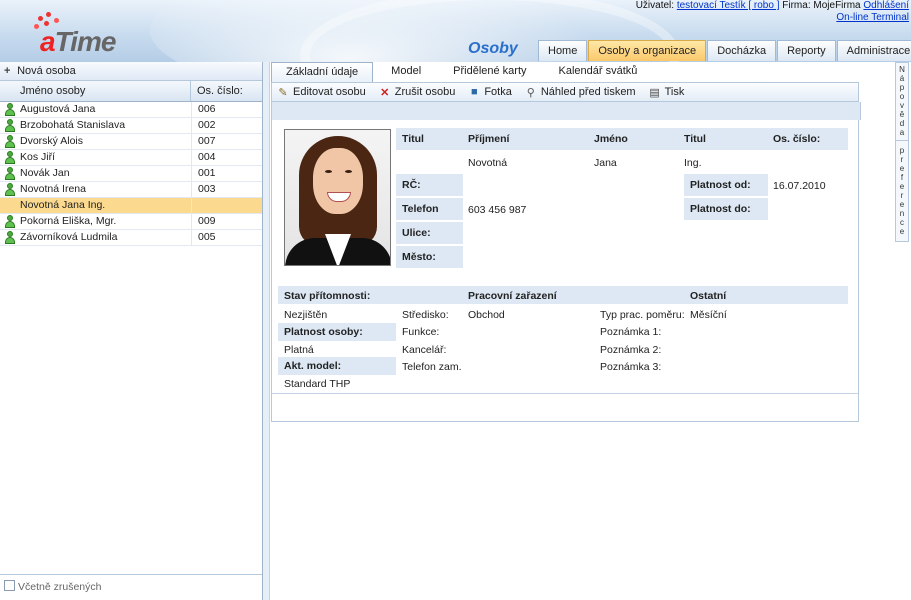 This screenshot has height=600, width=911. What do you see at coordinates (207, 109) in the screenshot?
I see `person-number: 006` at bounding box center [207, 109].